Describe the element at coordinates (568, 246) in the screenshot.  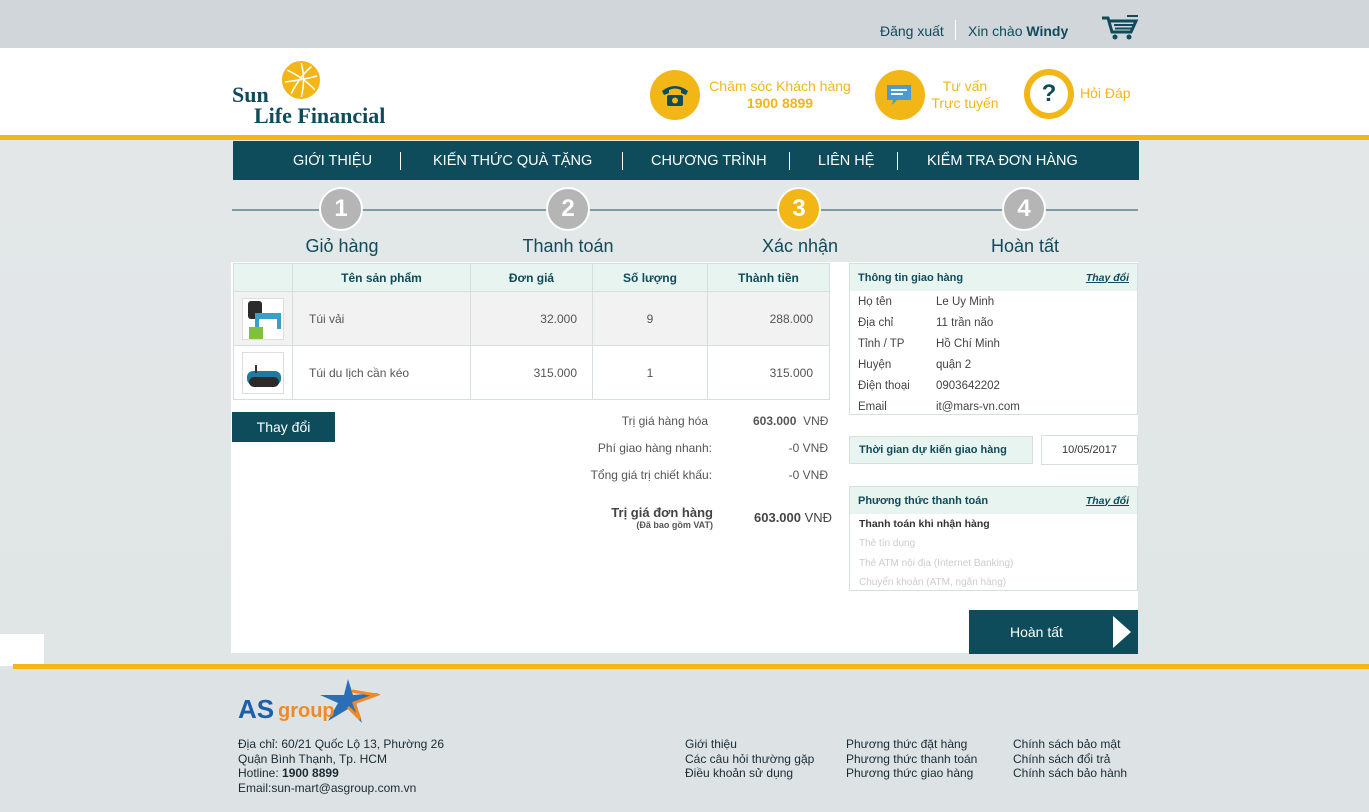
I see `step-2-label: Thanh toán` at that location.